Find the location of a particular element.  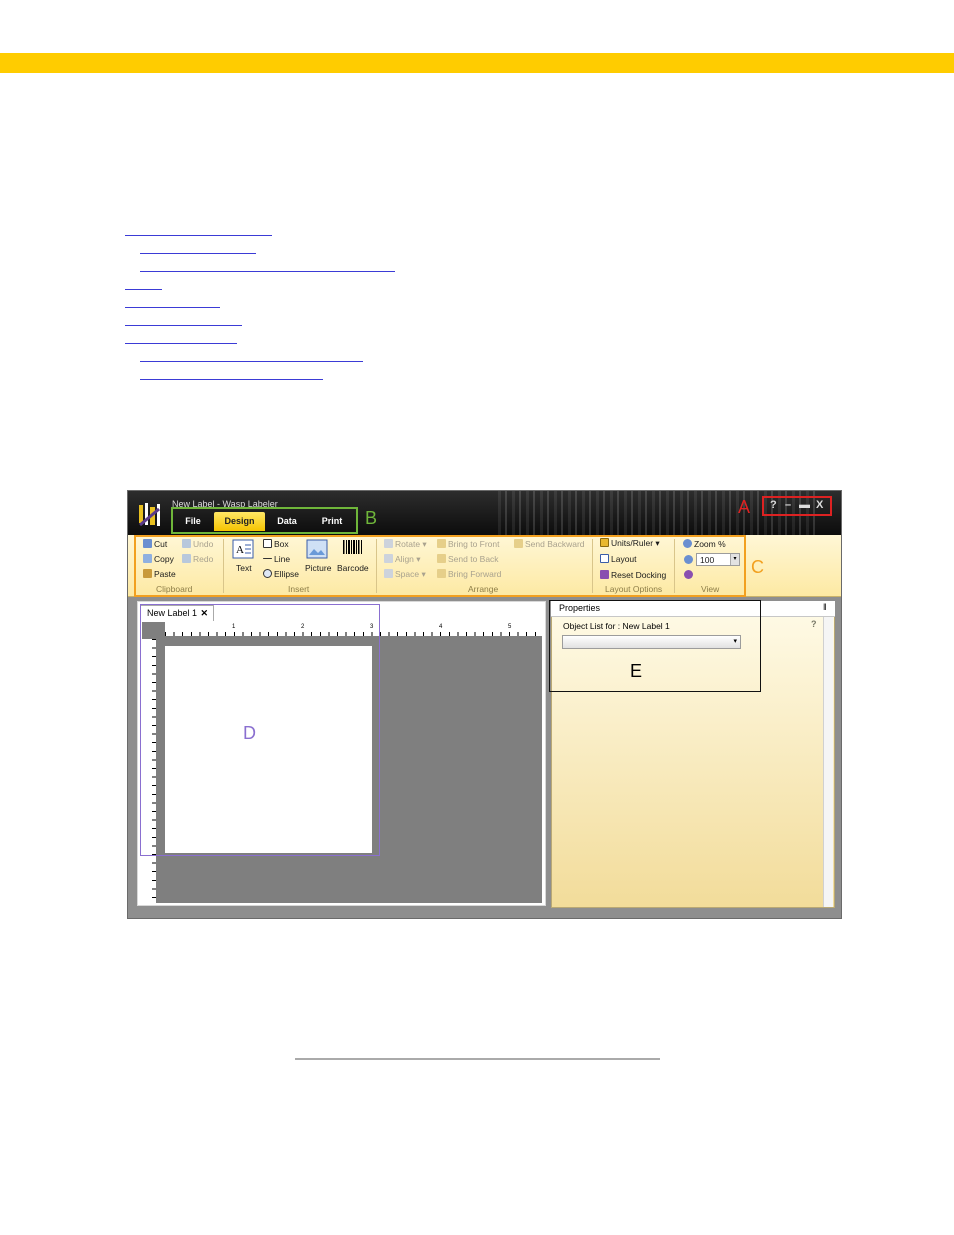

ruler-number: 4 is located at coordinates (441, 627).